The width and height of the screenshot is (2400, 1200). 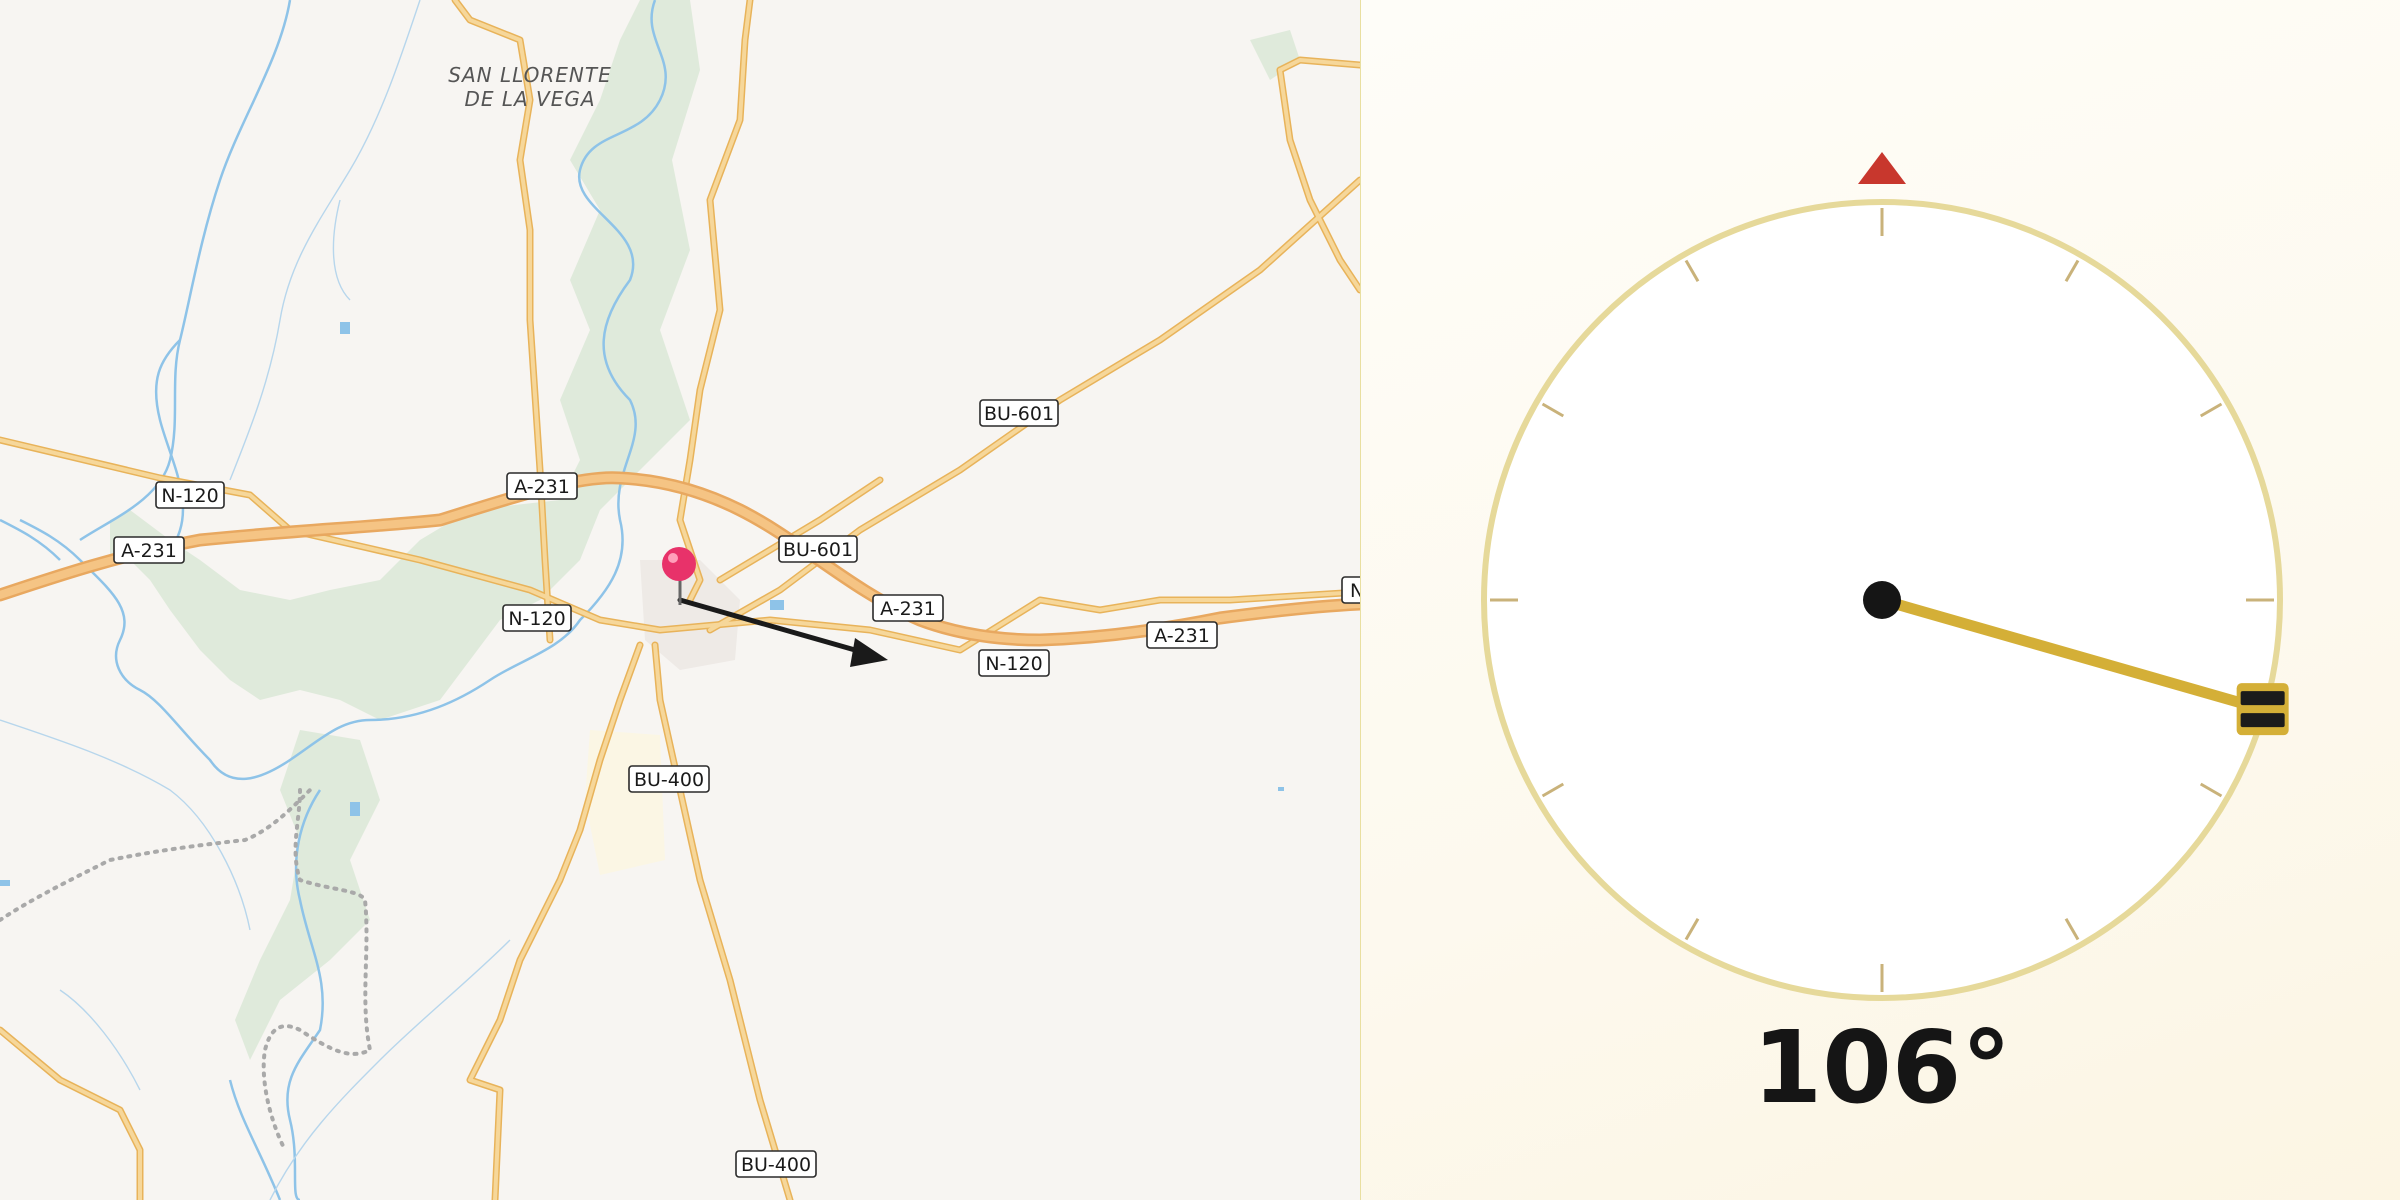 I want to click on road-shield-bu601-center: BU-601, so click(x=818, y=549).